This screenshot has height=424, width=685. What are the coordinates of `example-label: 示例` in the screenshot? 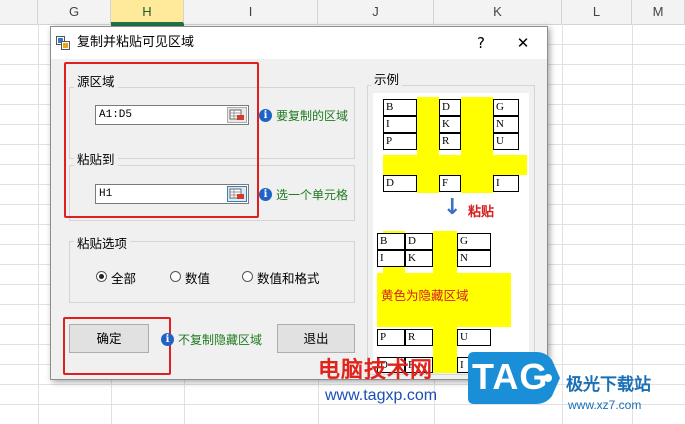 It's located at (387, 78).